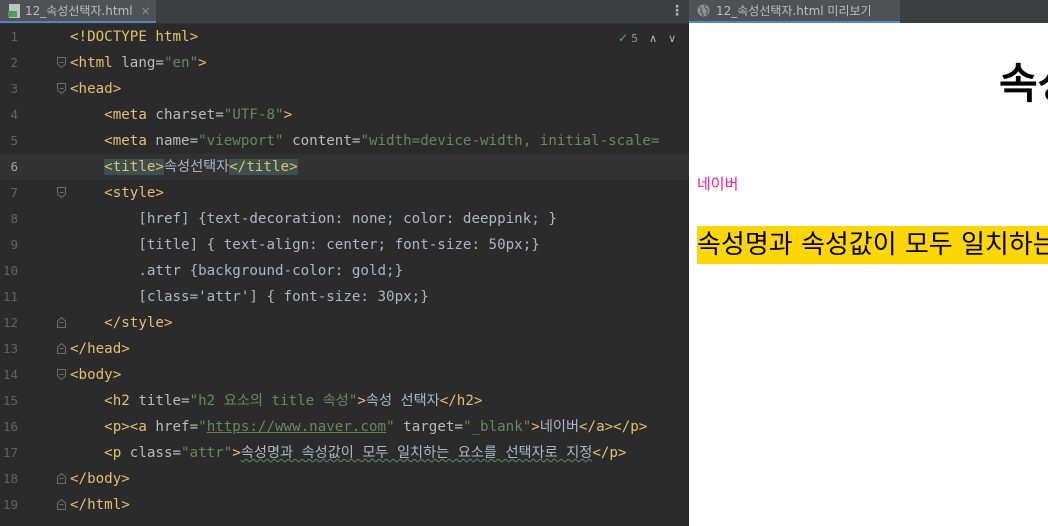 This screenshot has height=526, width=1048. I want to click on inspection-count: 5, so click(635, 38).